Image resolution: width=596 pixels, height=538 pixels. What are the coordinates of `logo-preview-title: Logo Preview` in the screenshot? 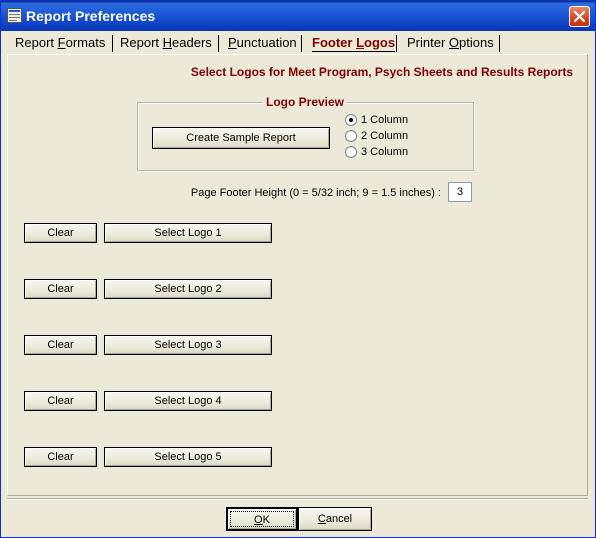 It's located at (305, 102).